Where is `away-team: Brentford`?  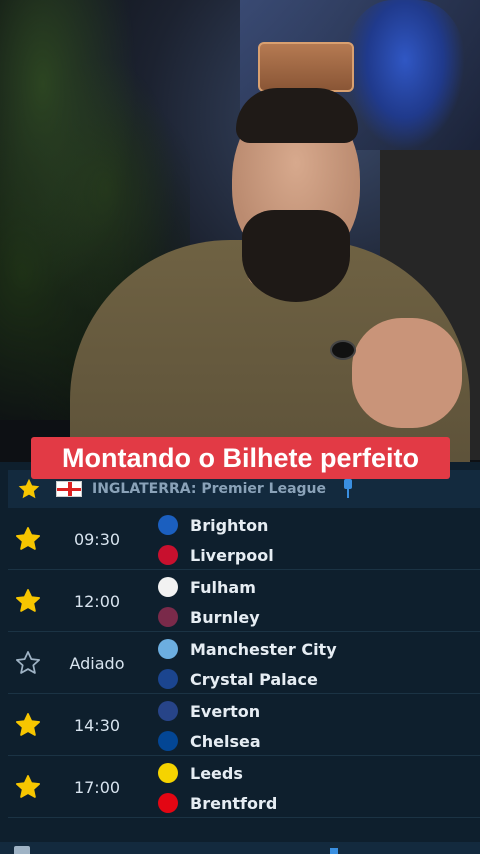 away-team: Brentford is located at coordinates (217, 803).